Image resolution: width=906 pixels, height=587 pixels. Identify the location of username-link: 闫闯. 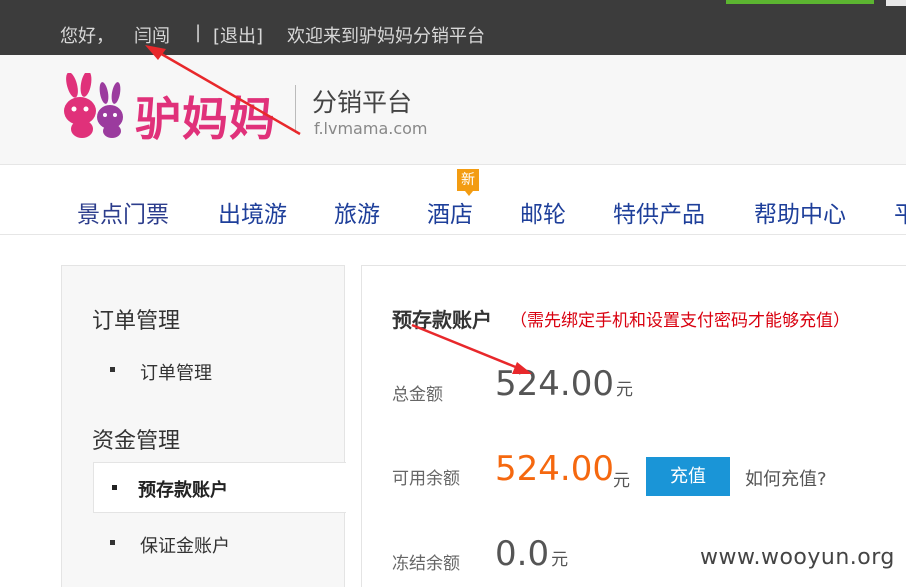
(152, 35).